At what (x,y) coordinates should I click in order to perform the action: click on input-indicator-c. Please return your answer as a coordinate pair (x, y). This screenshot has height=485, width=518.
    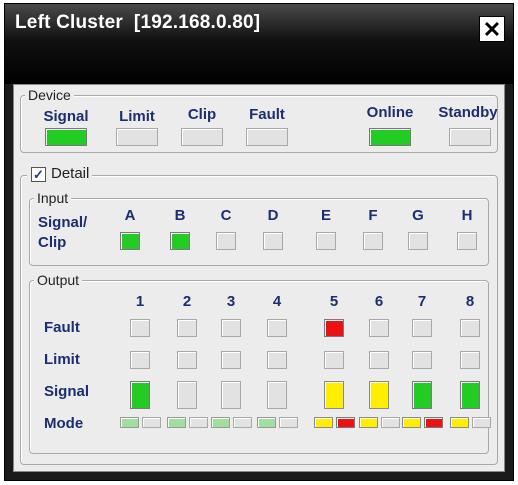
    Looking at the image, I should click on (226, 241).